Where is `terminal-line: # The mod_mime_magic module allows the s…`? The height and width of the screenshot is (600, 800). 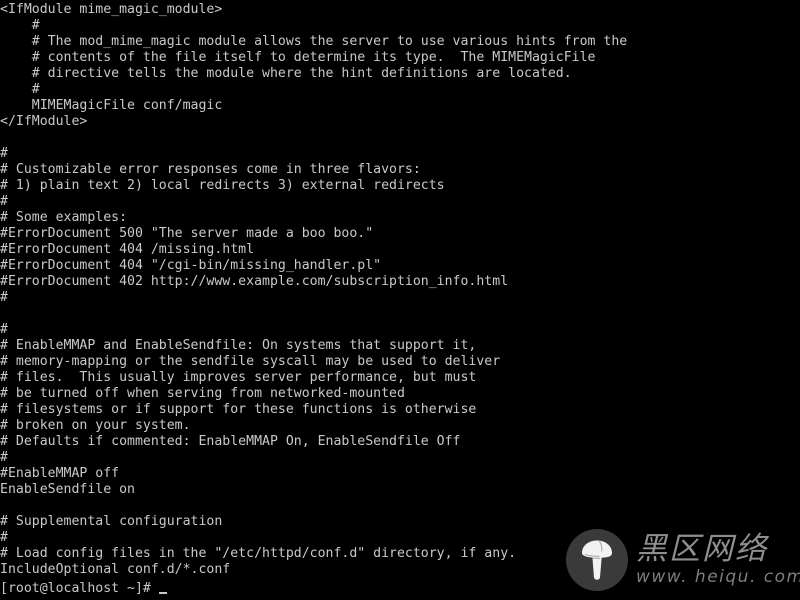
terminal-line: # The mod_mime_magic module allows the s… is located at coordinates (314, 41).